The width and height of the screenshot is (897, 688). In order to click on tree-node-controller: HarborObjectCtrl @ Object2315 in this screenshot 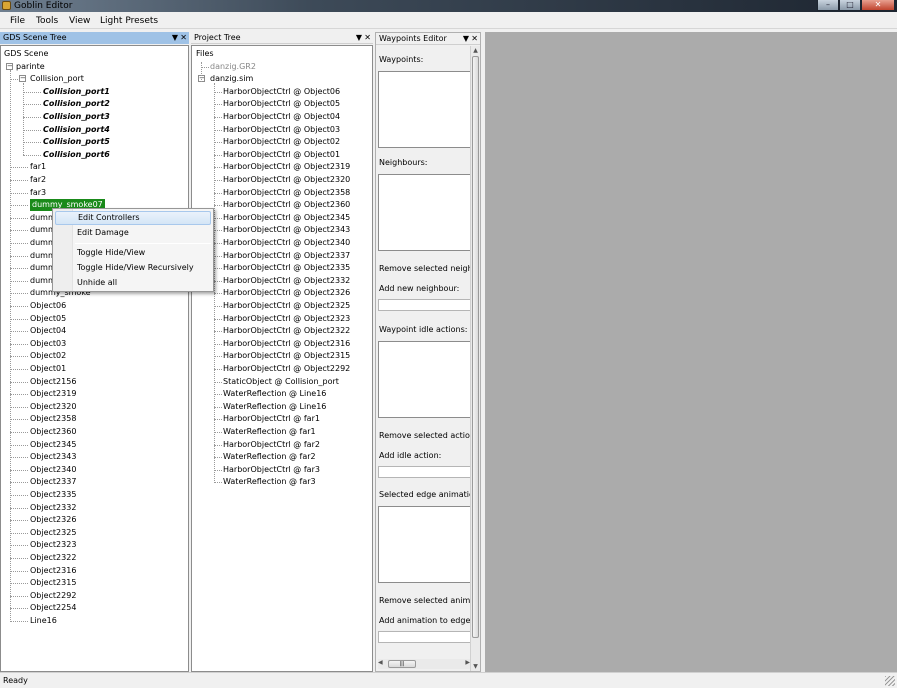, I will do `click(286, 356)`.